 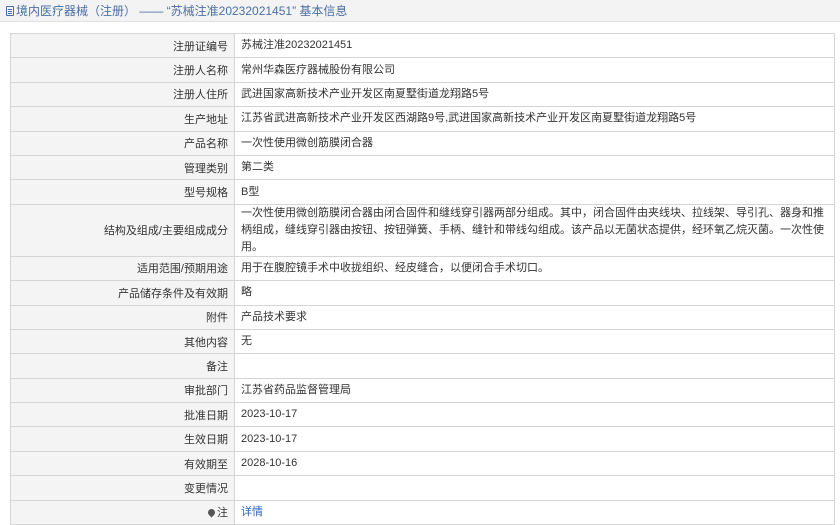 What do you see at coordinates (252, 512) in the screenshot?
I see `details-link: 详情` at bounding box center [252, 512].